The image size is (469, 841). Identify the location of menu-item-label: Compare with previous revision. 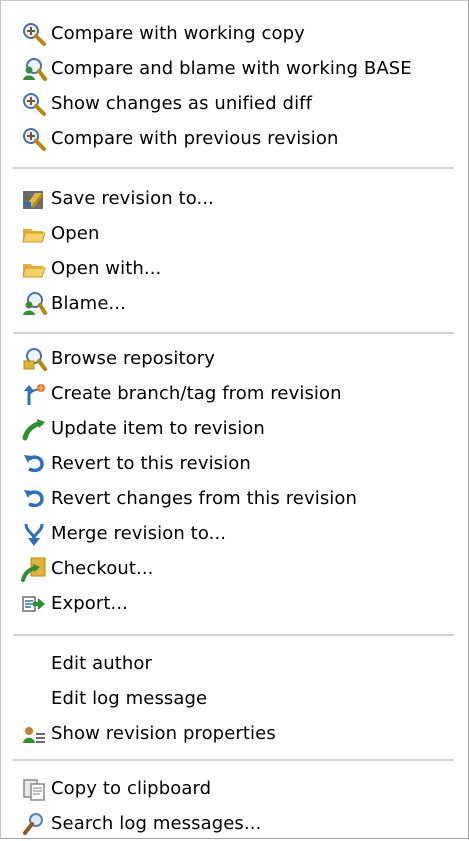
(195, 138).